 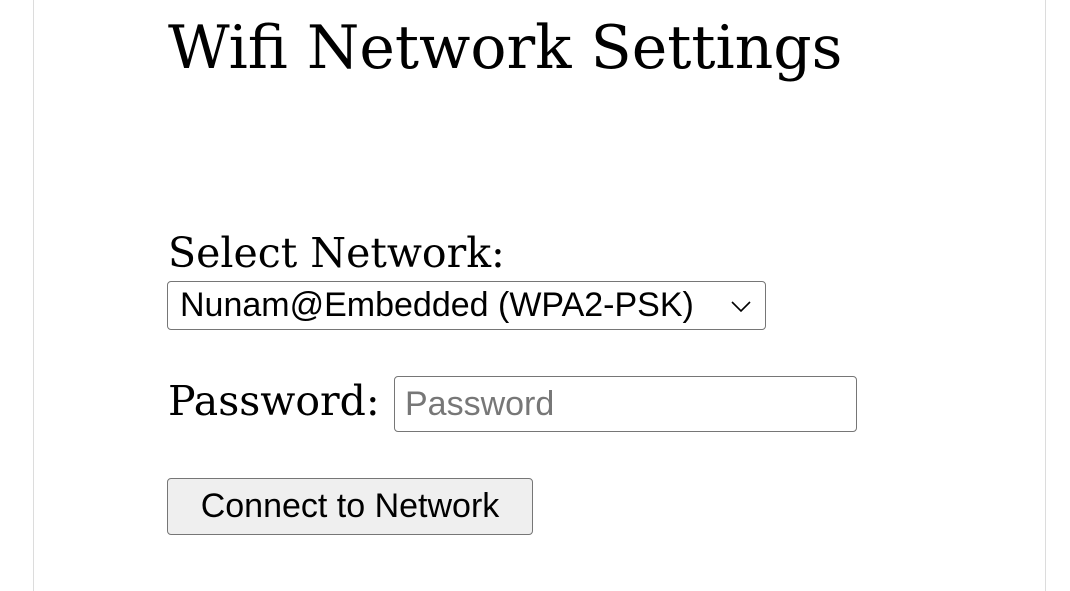 I want to click on chevron-down-icon, so click(x=741, y=307).